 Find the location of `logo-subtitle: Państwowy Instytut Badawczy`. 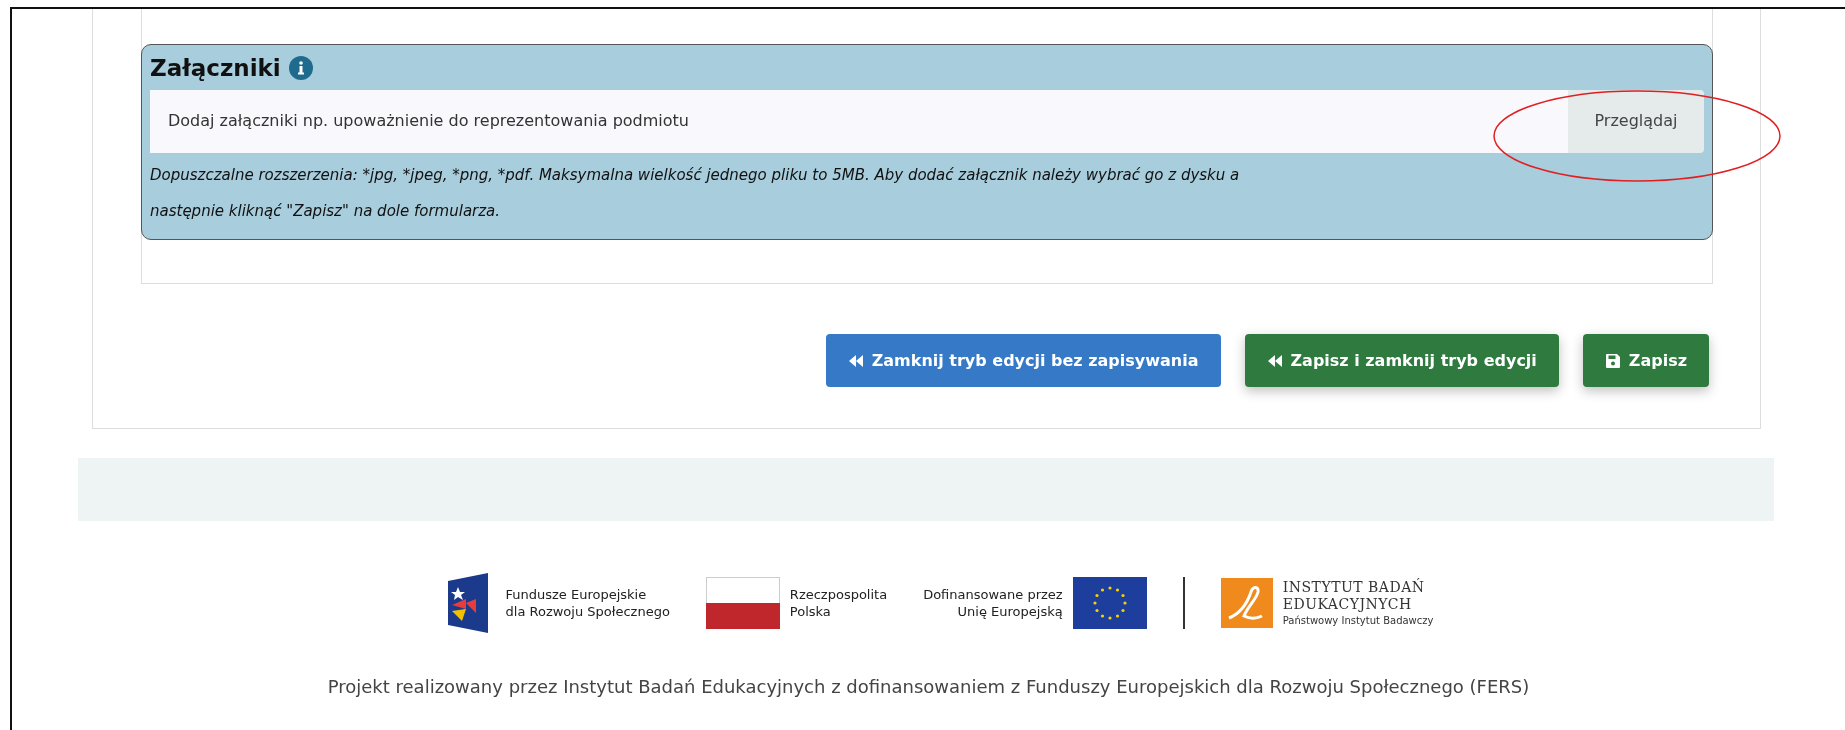

logo-subtitle: Państwowy Instytut Badawczy is located at coordinates (1358, 620).